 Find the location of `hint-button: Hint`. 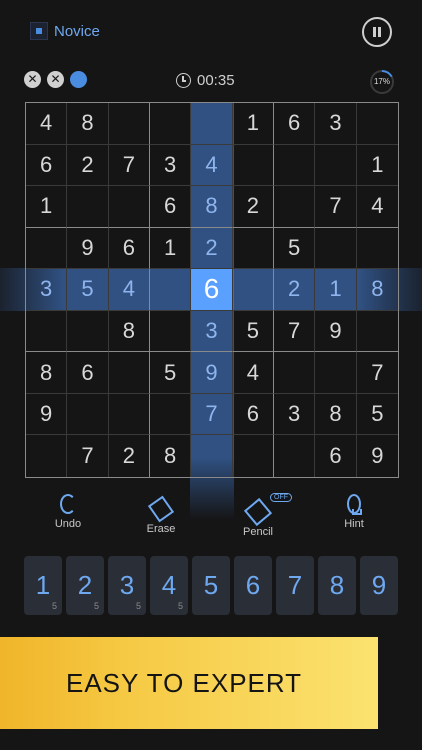

hint-button: Hint is located at coordinates (354, 512).